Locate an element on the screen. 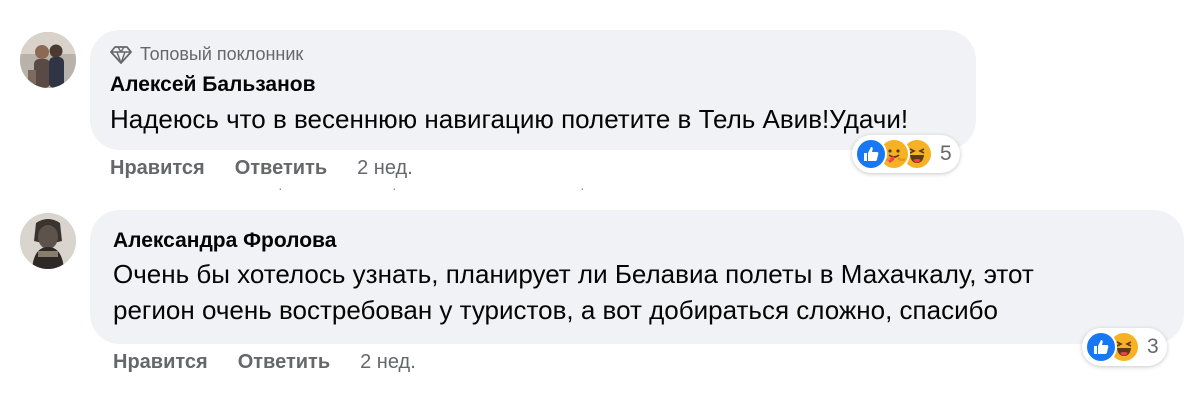 This screenshot has width=1200, height=400. badge-label: Топовый поклонник is located at coordinates (222, 54).